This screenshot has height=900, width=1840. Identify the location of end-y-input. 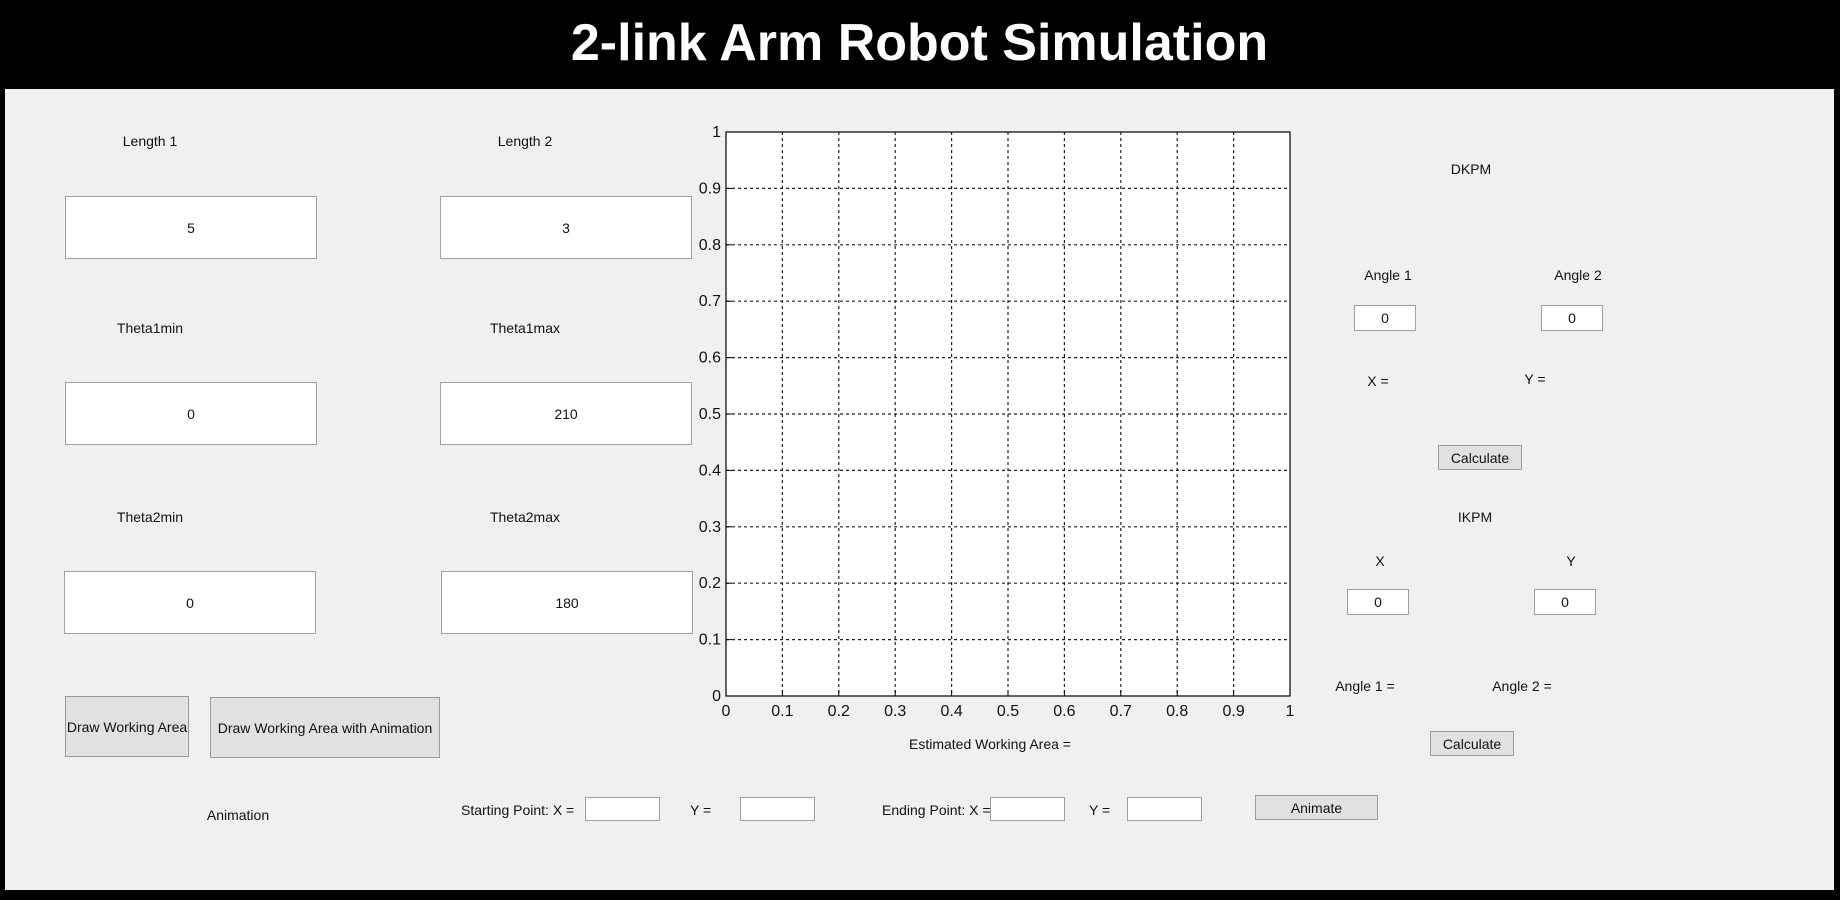
(1164, 809).